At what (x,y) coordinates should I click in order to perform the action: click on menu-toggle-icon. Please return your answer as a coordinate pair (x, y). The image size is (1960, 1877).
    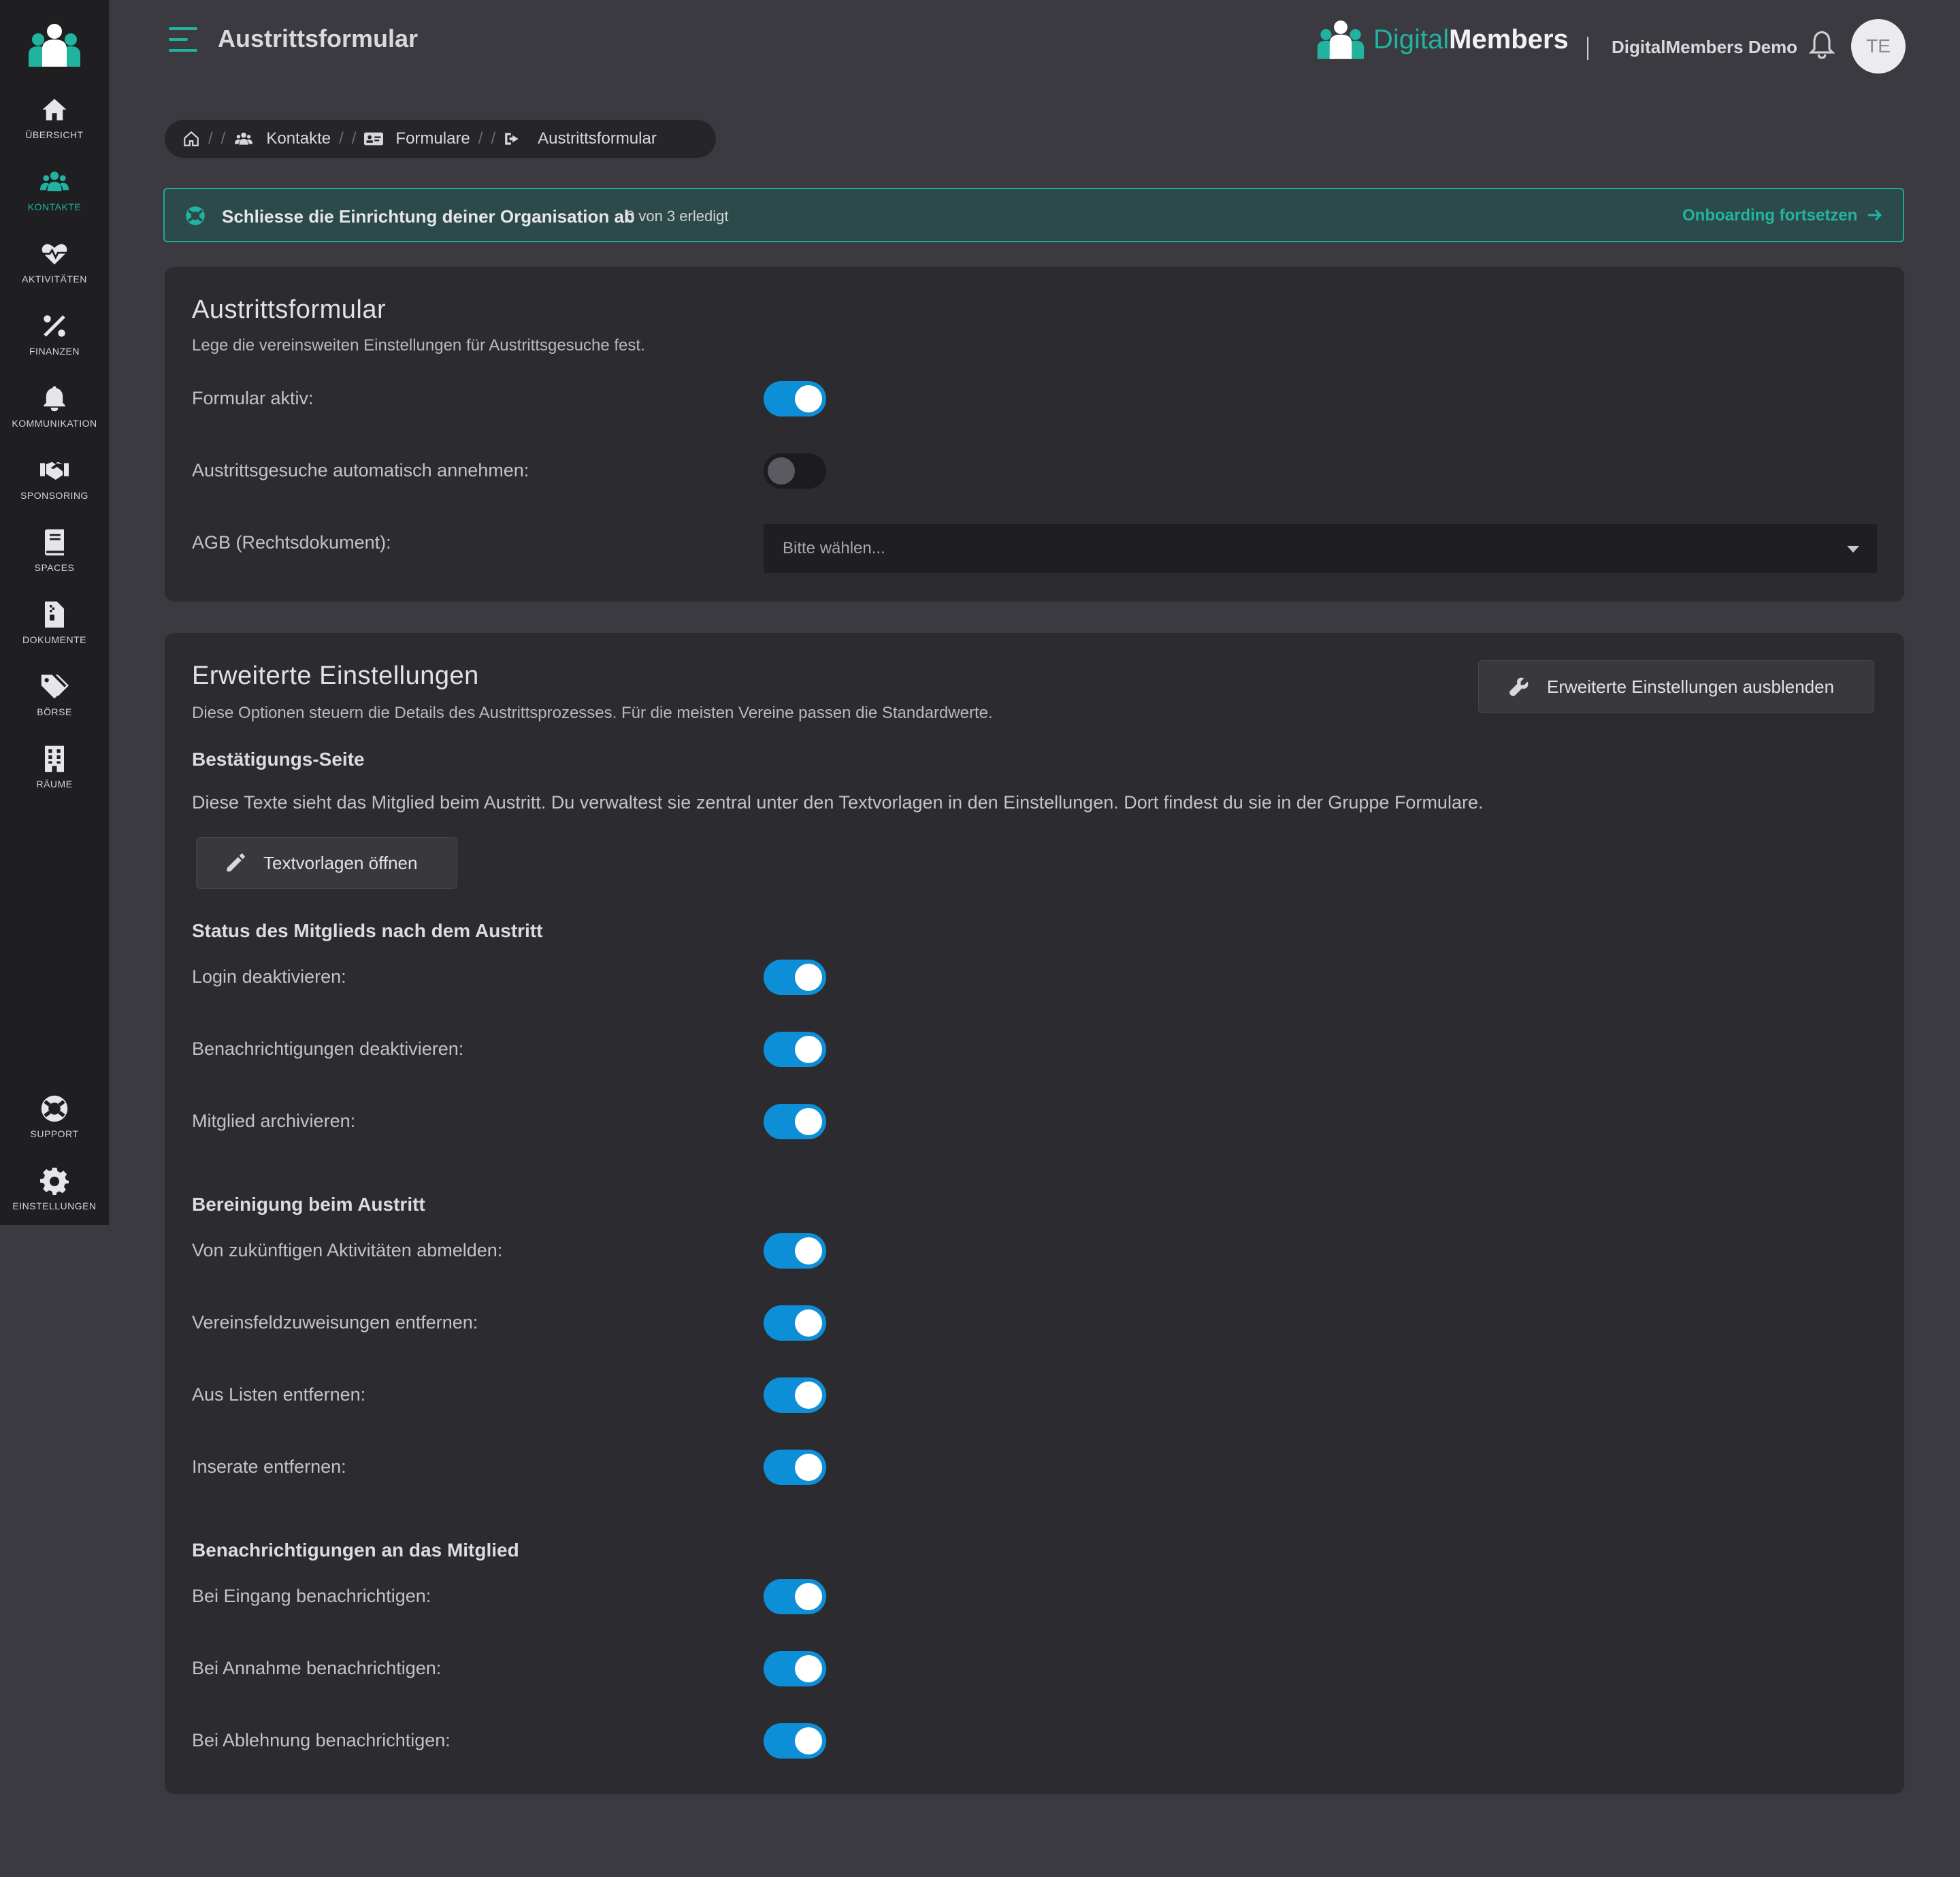
    Looking at the image, I should click on (183, 39).